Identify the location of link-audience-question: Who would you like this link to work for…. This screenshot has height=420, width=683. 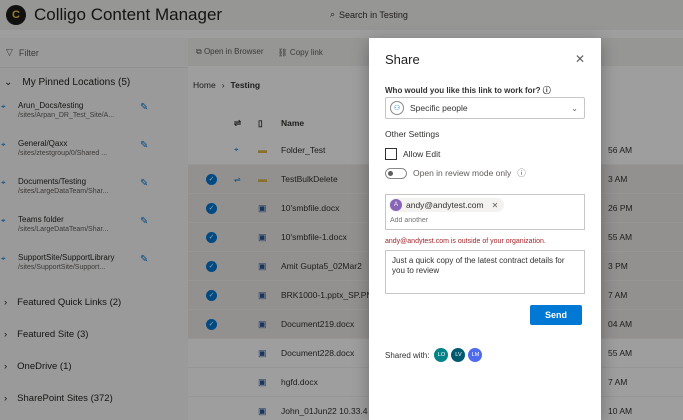
(468, 90).